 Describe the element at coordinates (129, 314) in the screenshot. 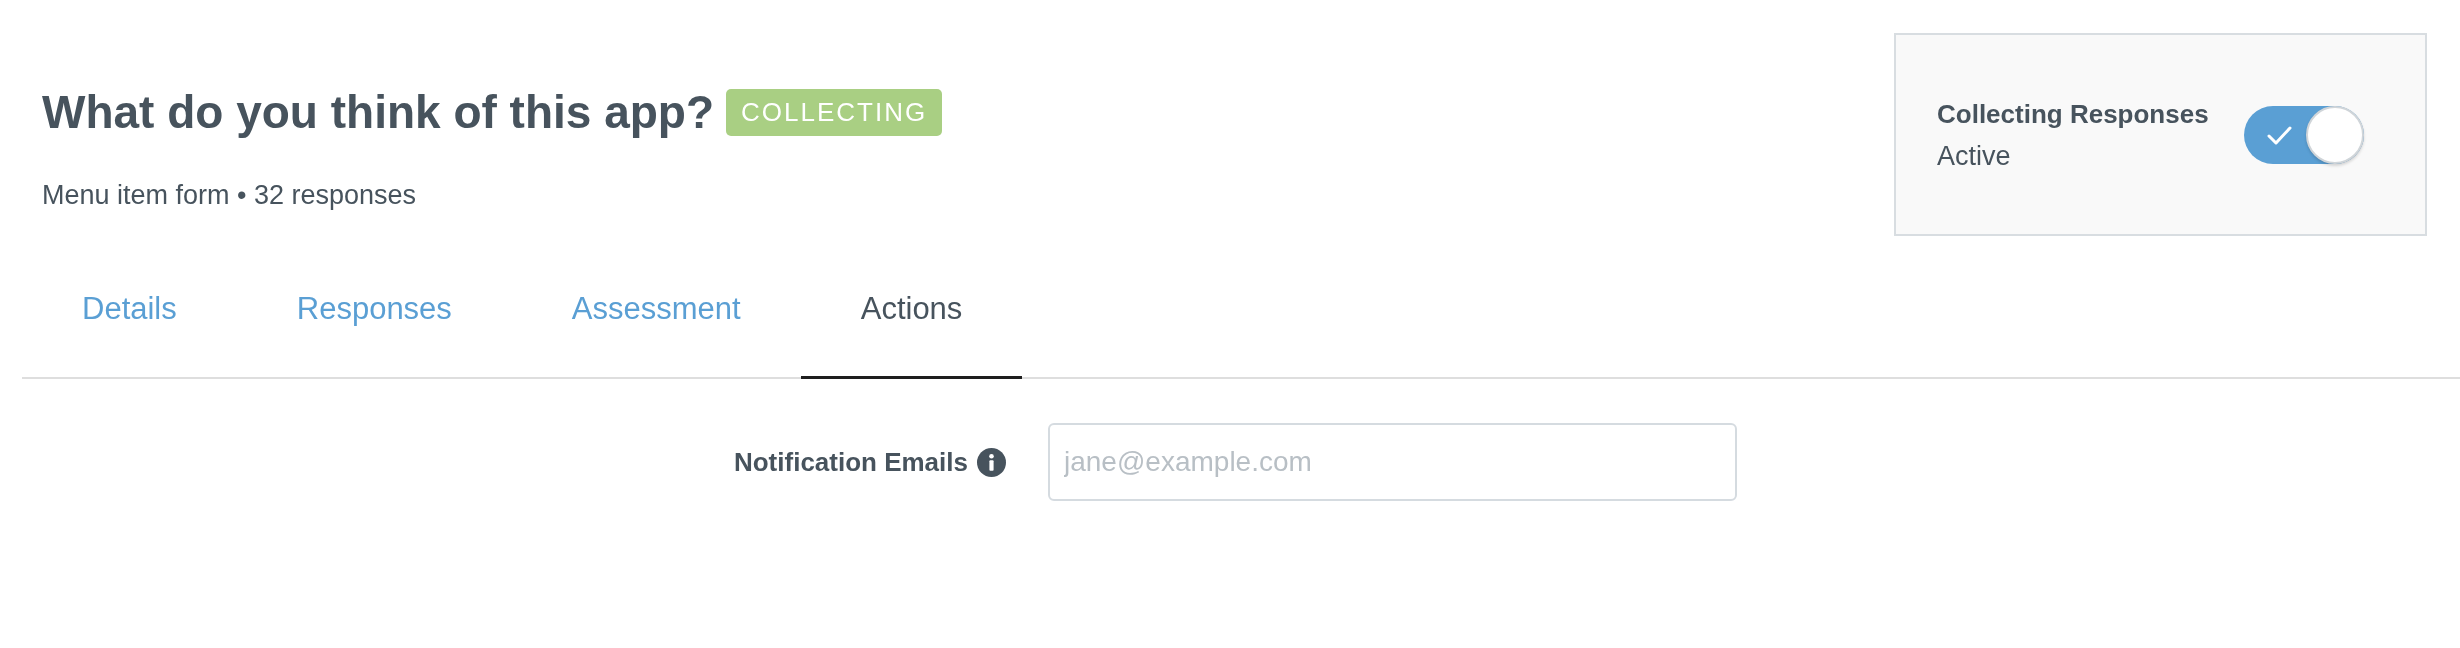

I see `tab: Details` at that location.